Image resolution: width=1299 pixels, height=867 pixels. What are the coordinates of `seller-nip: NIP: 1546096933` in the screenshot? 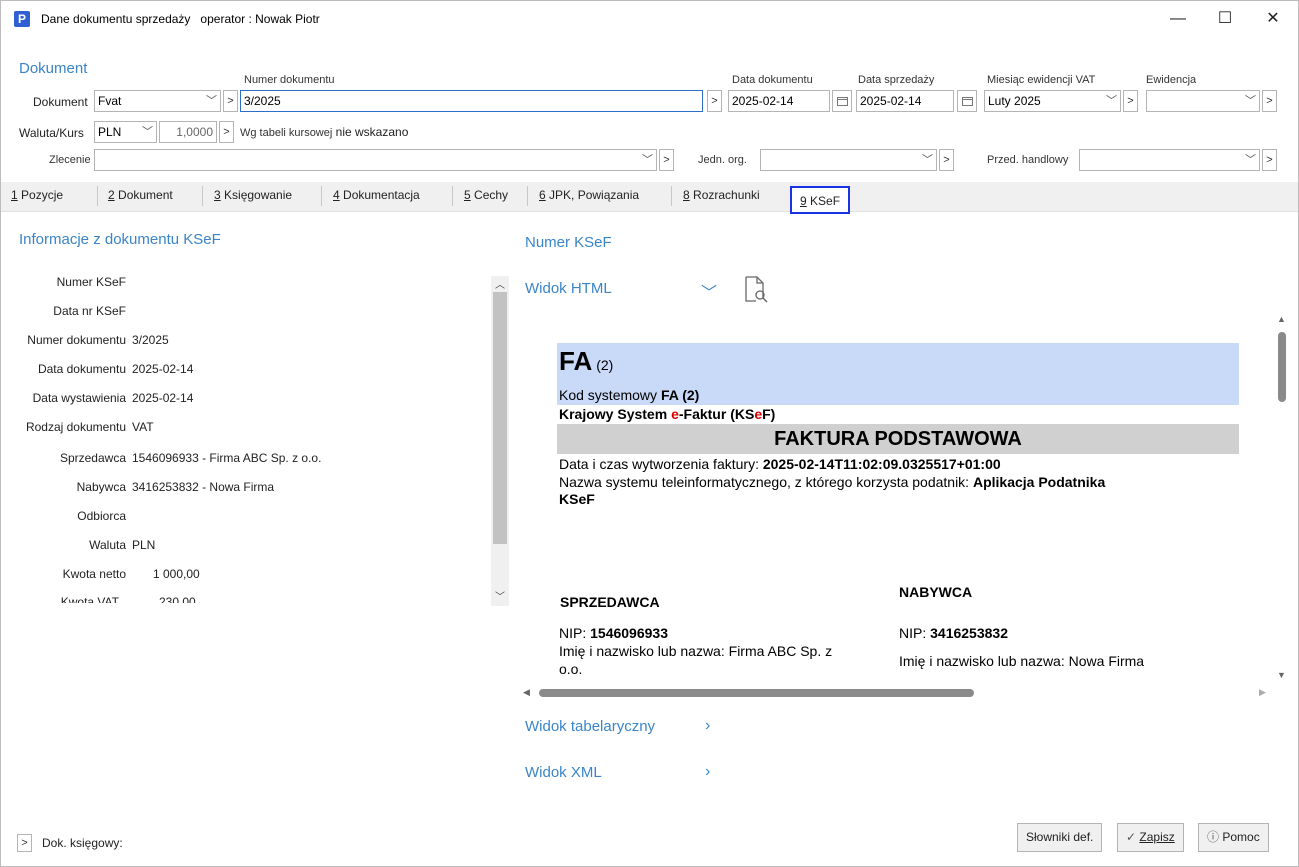 It's located at (613, 633).